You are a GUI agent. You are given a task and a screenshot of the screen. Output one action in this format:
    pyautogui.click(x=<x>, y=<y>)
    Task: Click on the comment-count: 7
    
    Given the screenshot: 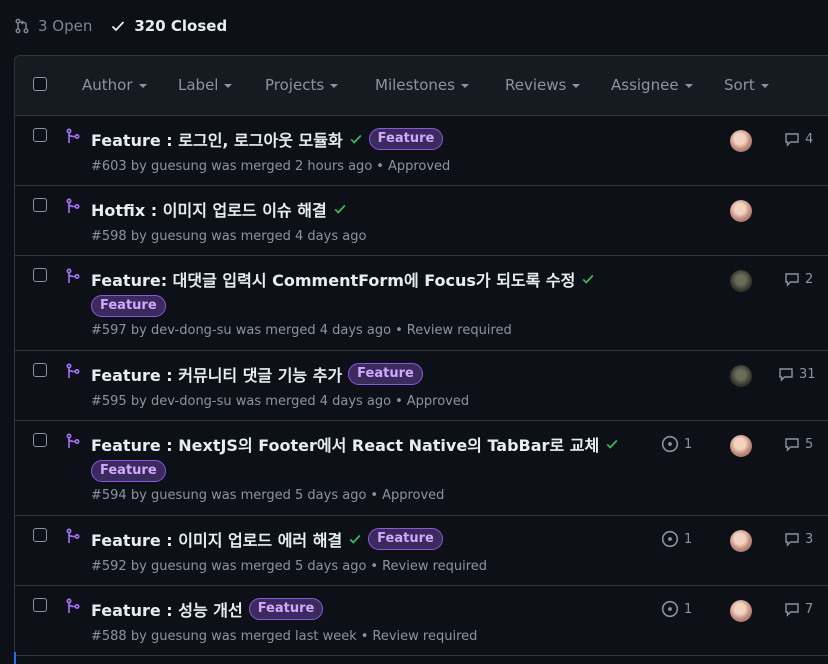 What is the action you would take?
    pyautogui.click(x=809, y=609)
    